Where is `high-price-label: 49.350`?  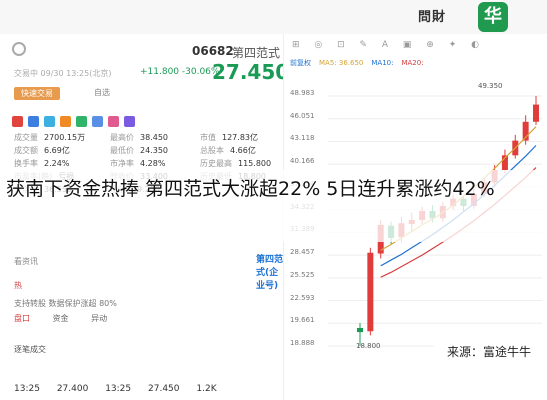 high-price-label: 49.350 is located at coordinates (490, 86).